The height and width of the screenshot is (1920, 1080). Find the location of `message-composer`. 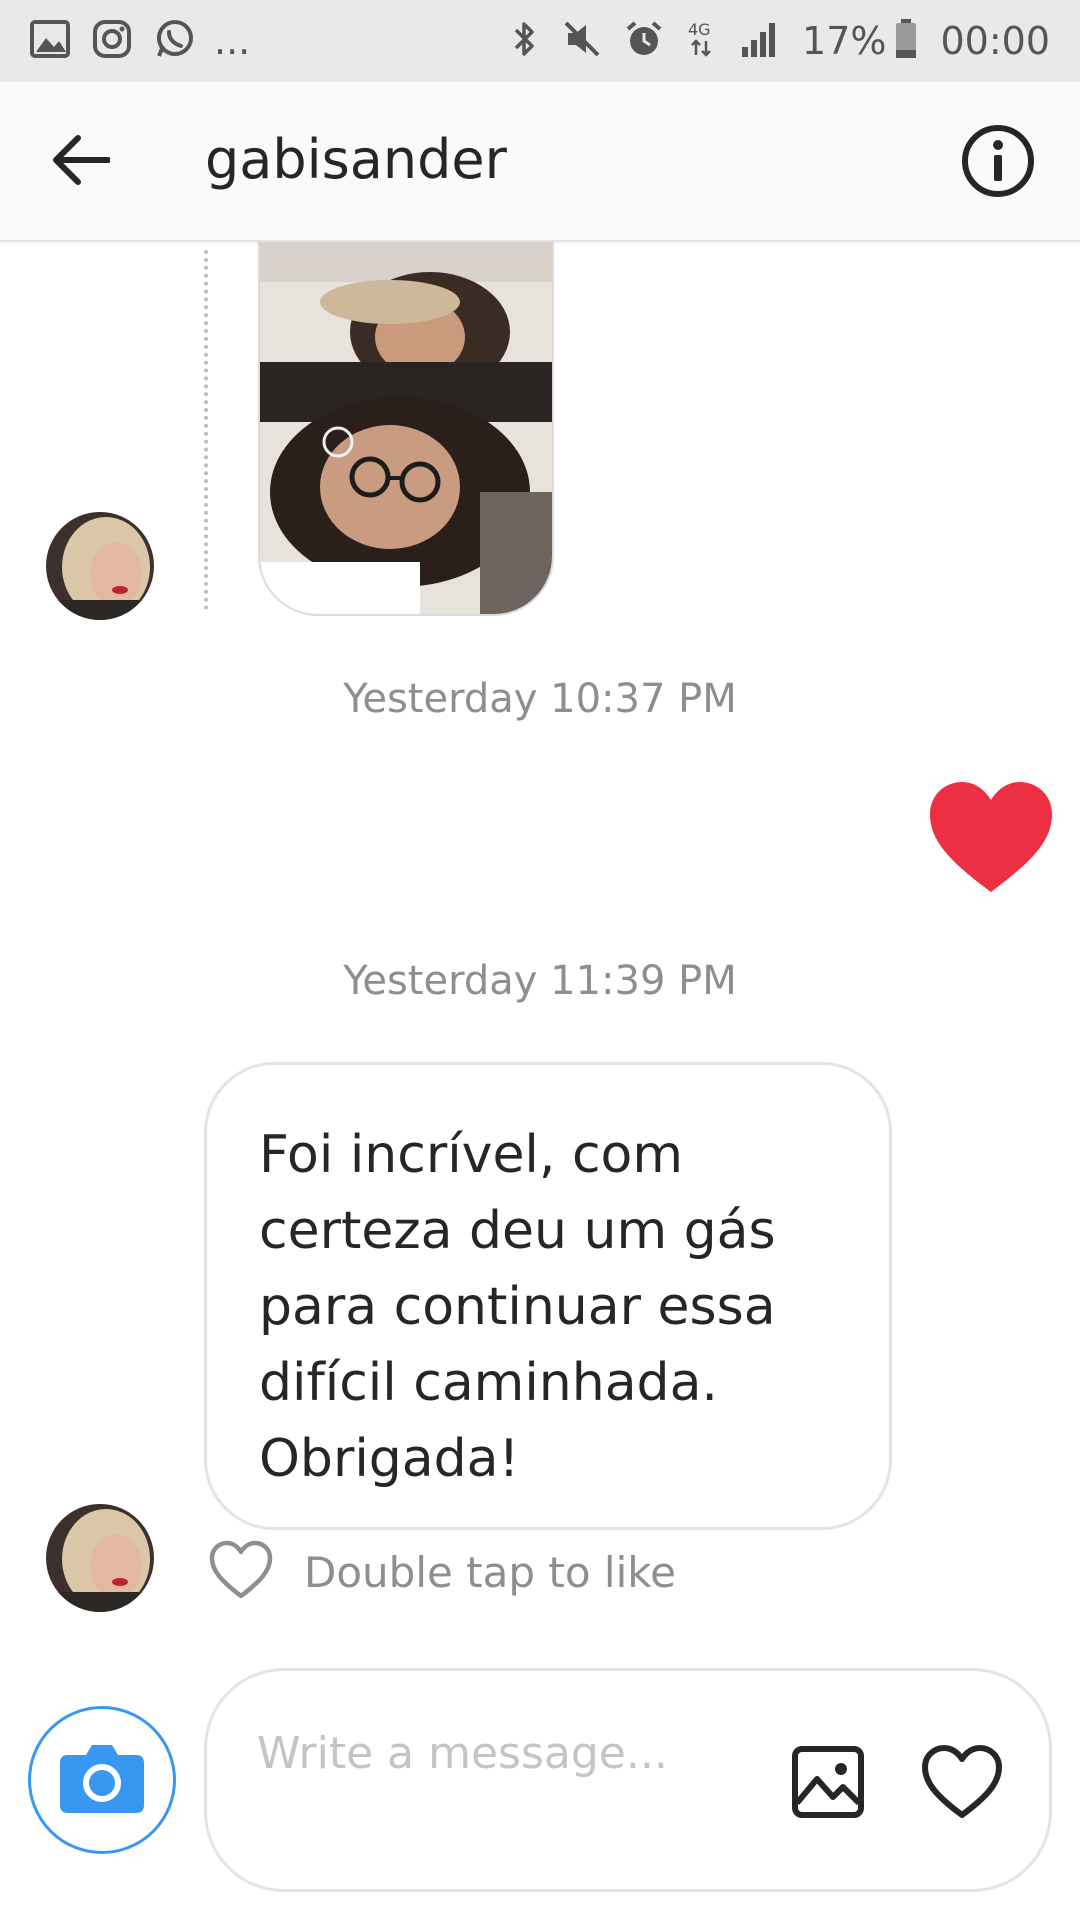

message-composer is located at coordinates (628, 1780).